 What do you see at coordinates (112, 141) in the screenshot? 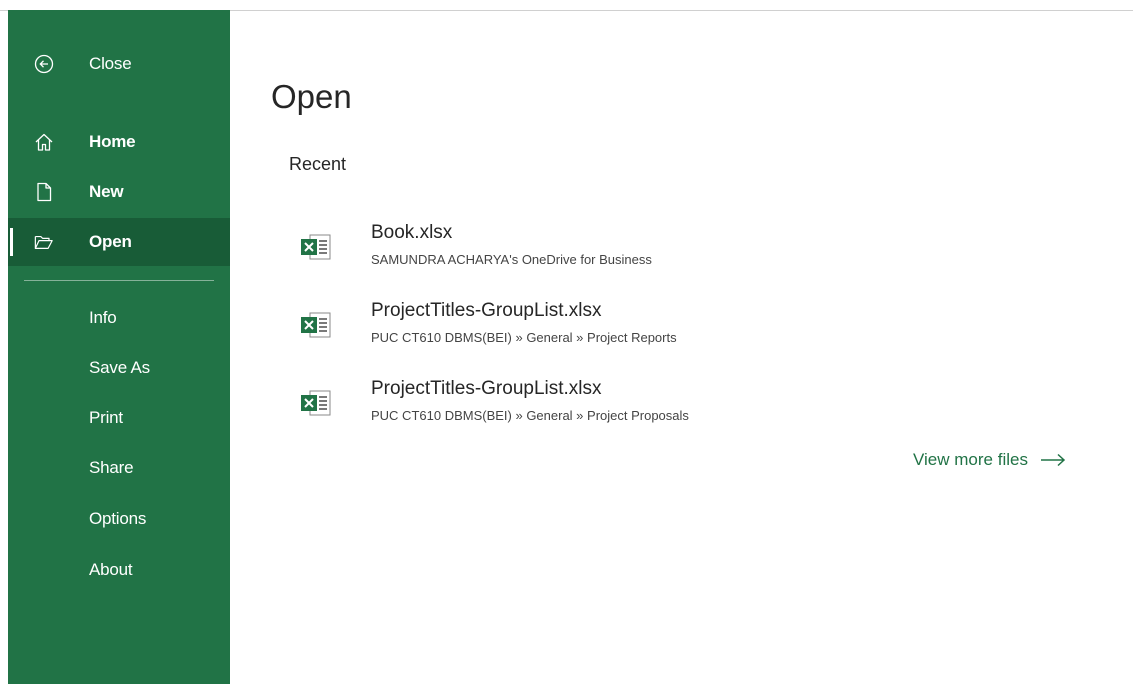
I see `sidebar-item-label: Home` at bounding box center [112, 141].